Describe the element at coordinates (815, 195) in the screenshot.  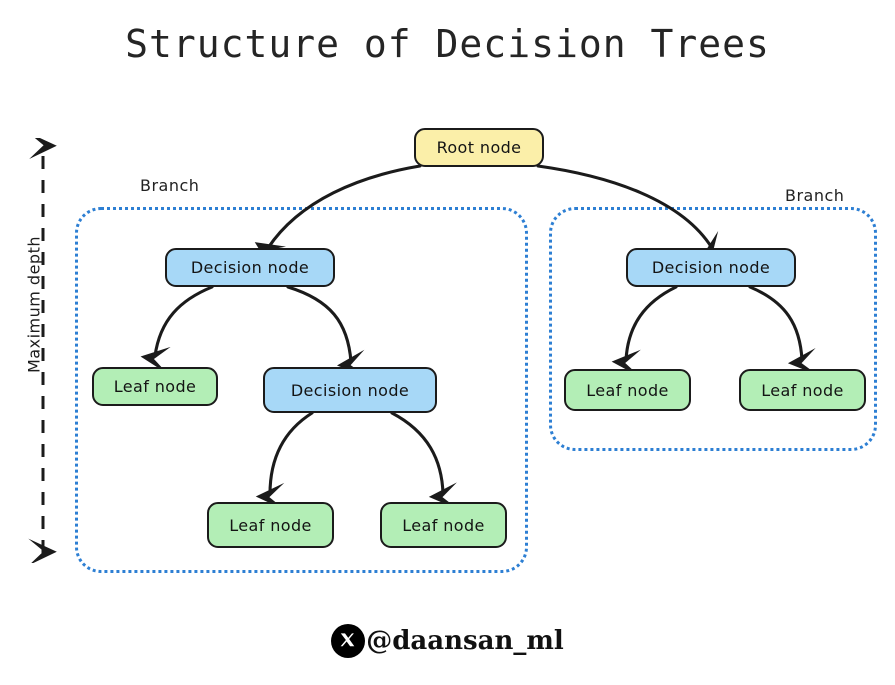
I see `branch-label-right: Branch` at that location.